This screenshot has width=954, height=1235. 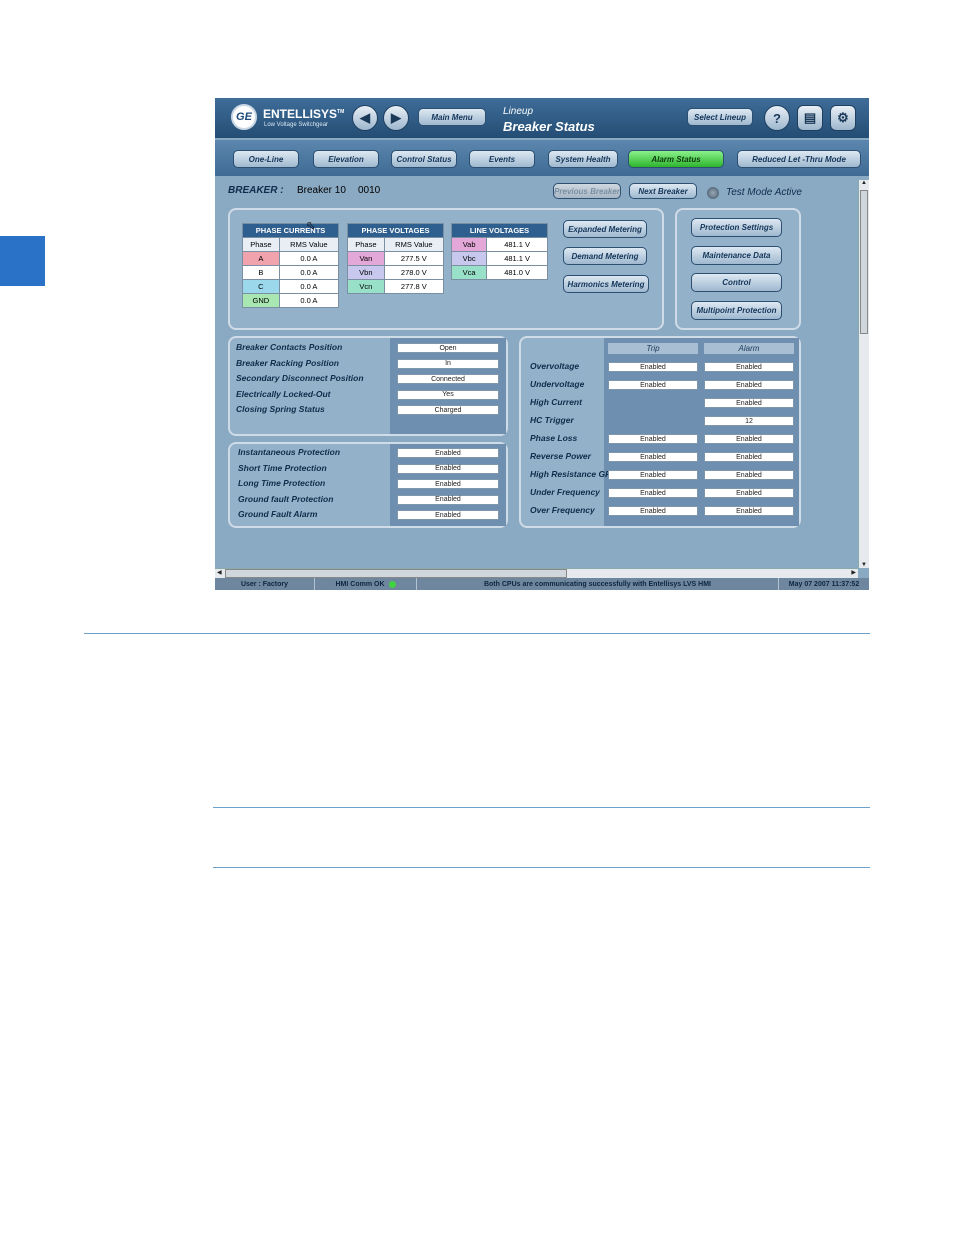 What do you see at coordinates (469, 244) in the screenshot?
I see `table-cell: Vab` at bounding box center [469, 244].